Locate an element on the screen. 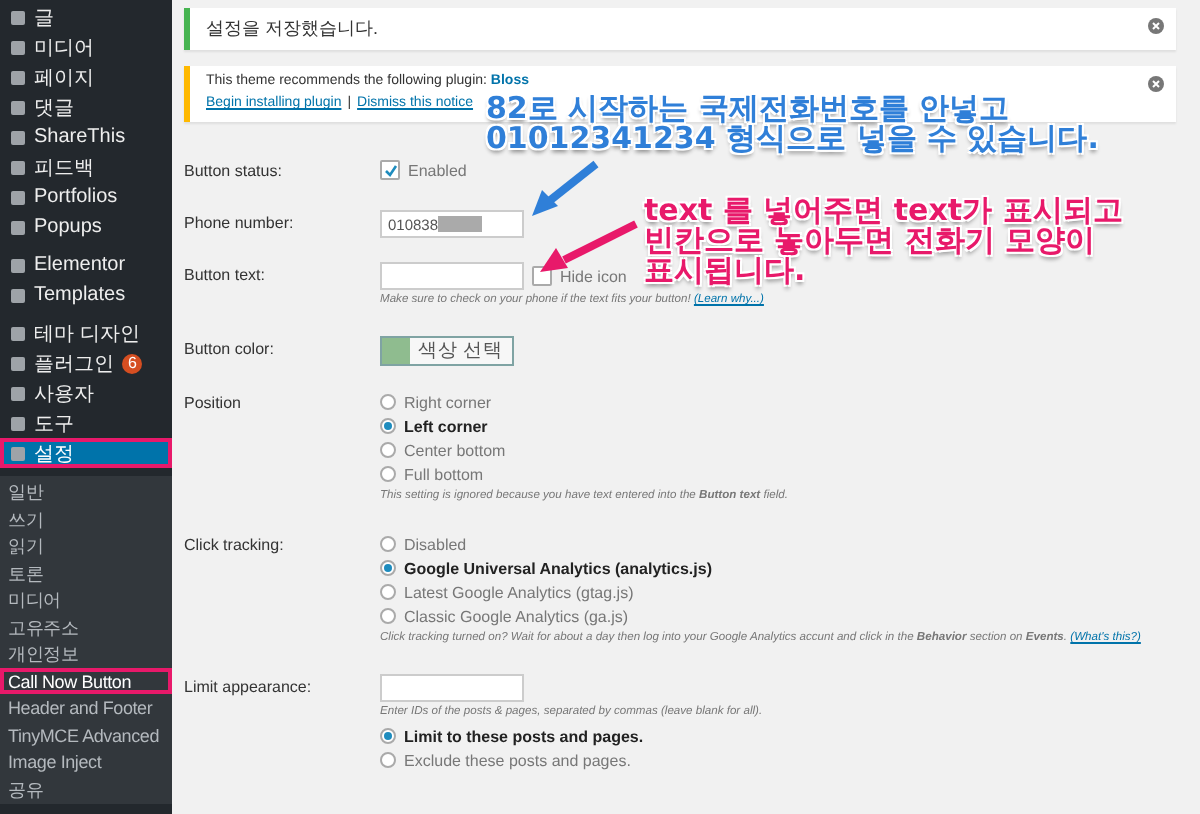 Image resolution: width=1200 pixels, height=814 pixels. field-label: Phone number: is located at coordinates (240, 224).